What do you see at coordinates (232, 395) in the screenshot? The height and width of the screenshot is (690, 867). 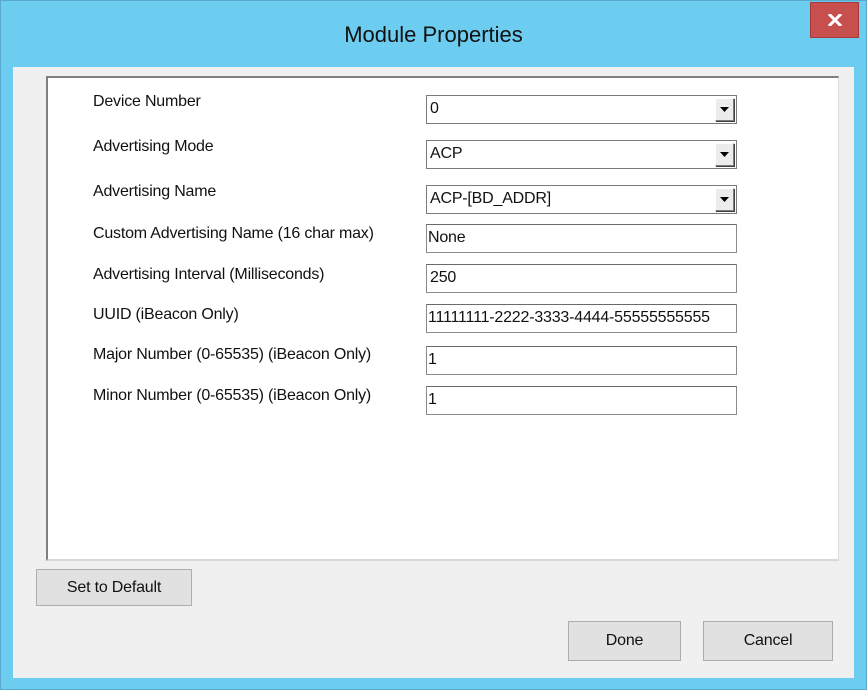 I see `minor-number-label: Minor Number (0-65535) (iBeacon Only)` at bounding box center [232, 395].